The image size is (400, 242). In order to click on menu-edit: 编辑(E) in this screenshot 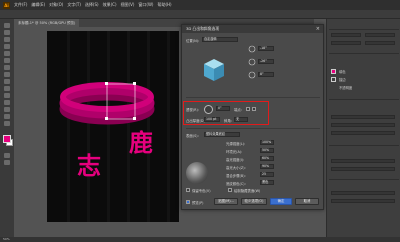, I will do `click(38, 5)`.